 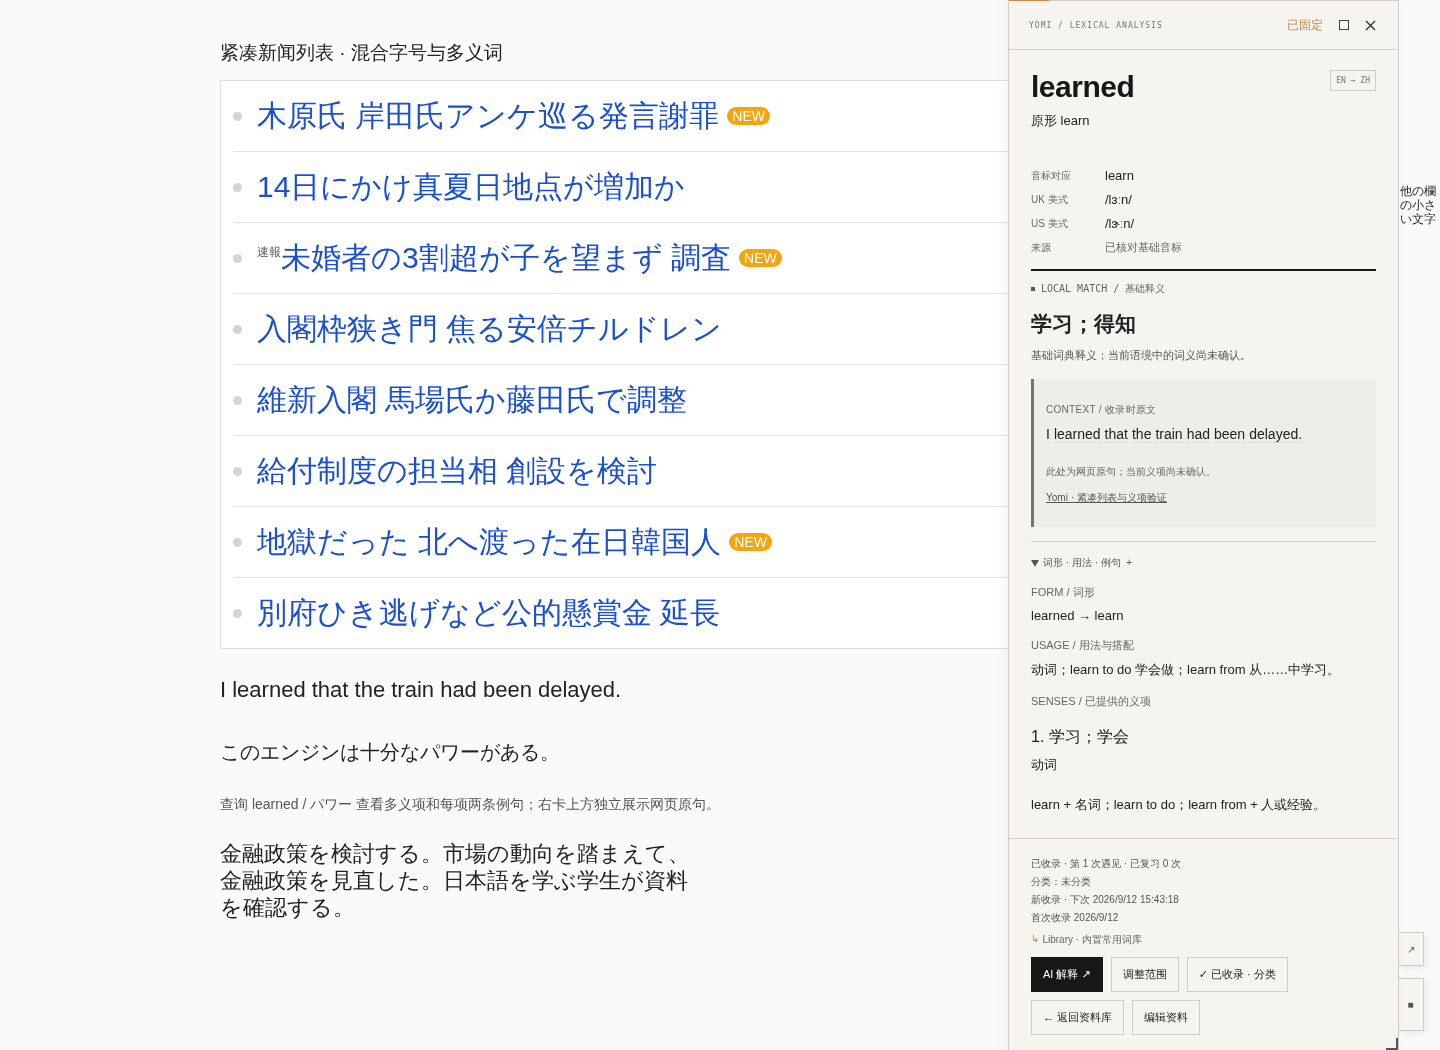 What do you see at coordinates (1144, 974) in the screenshot?
I see `action-button: 调整范围` at bounding box center [1144, 974].